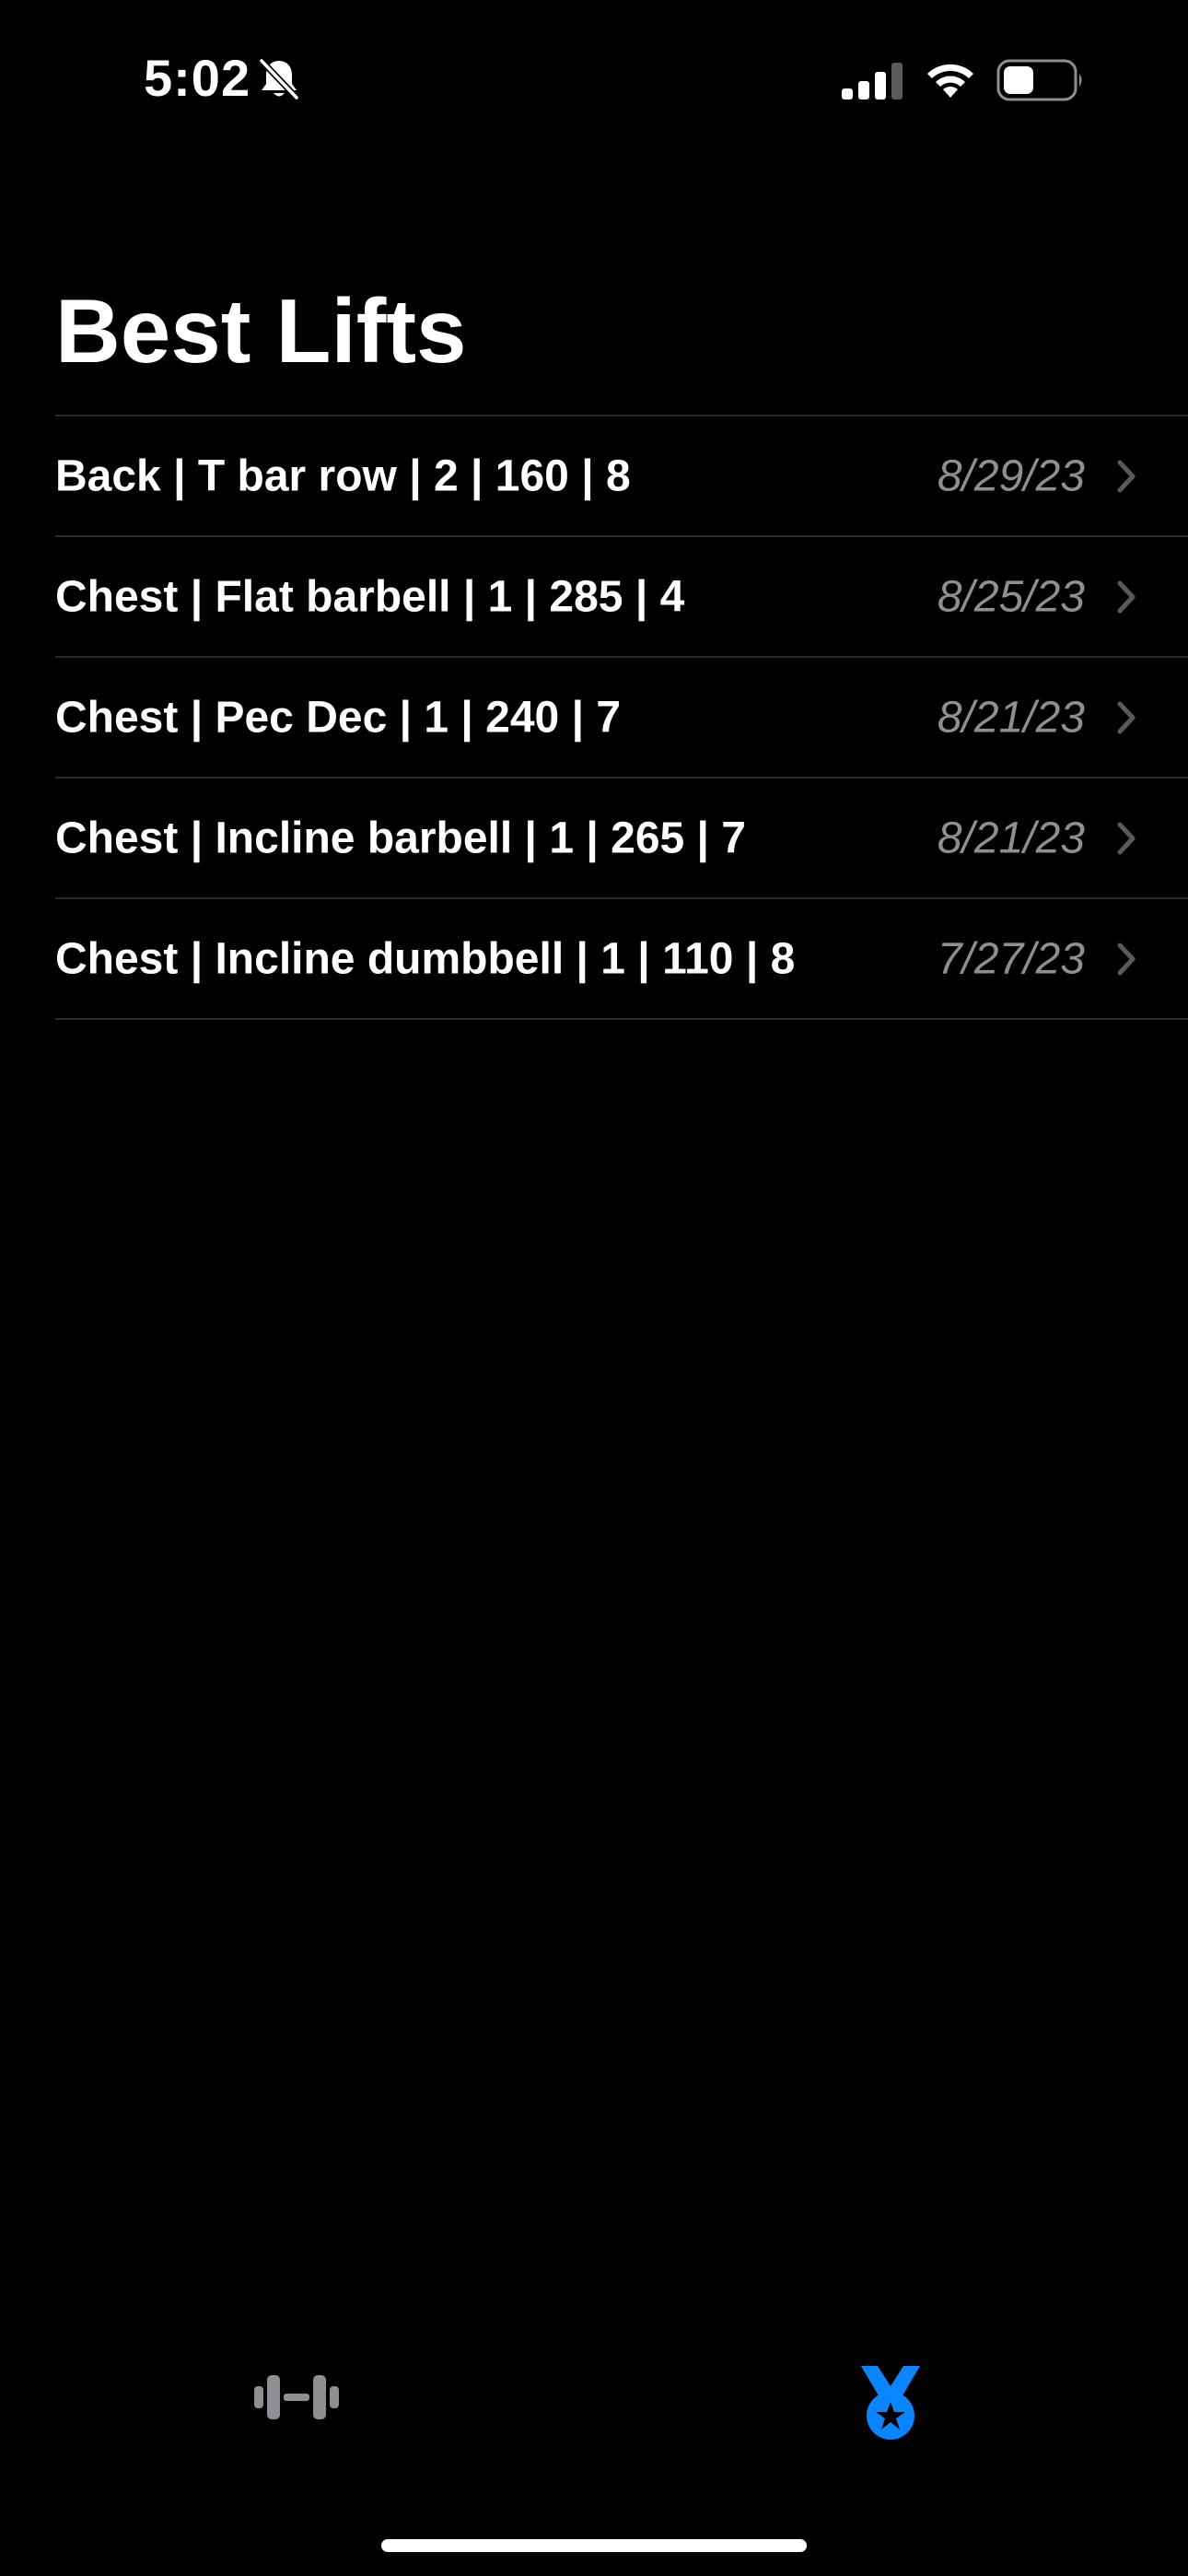  I want to click on lift-label: Chest | Incline dumbbell | 1 | 110 | 8, so click(425, 958).